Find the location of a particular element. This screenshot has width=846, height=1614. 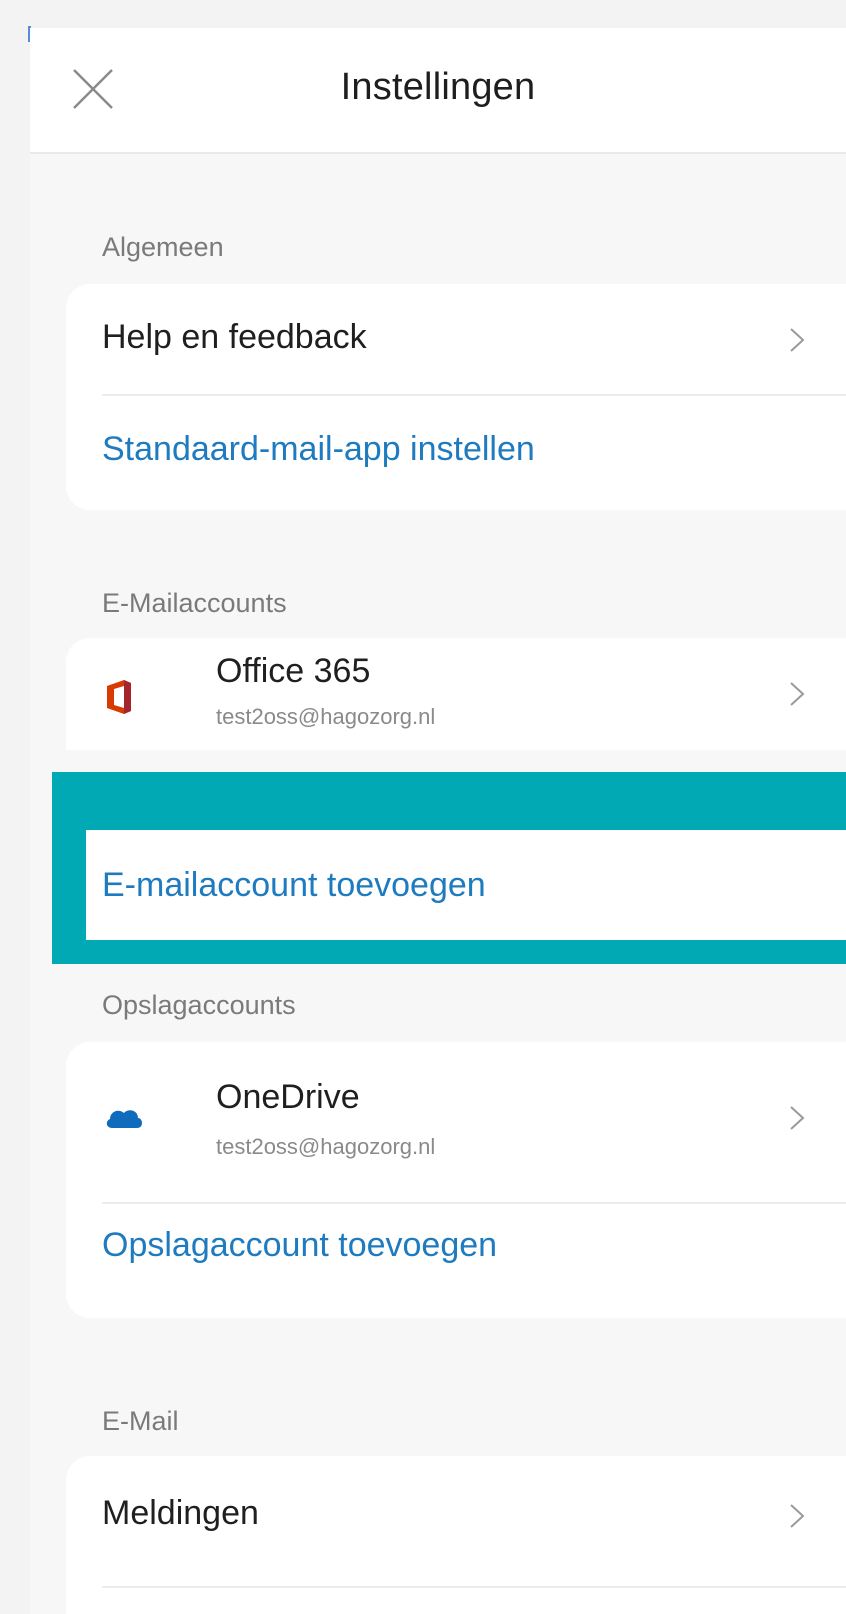

section-header-email: E-Mail is located at coordinates (140, 1421).